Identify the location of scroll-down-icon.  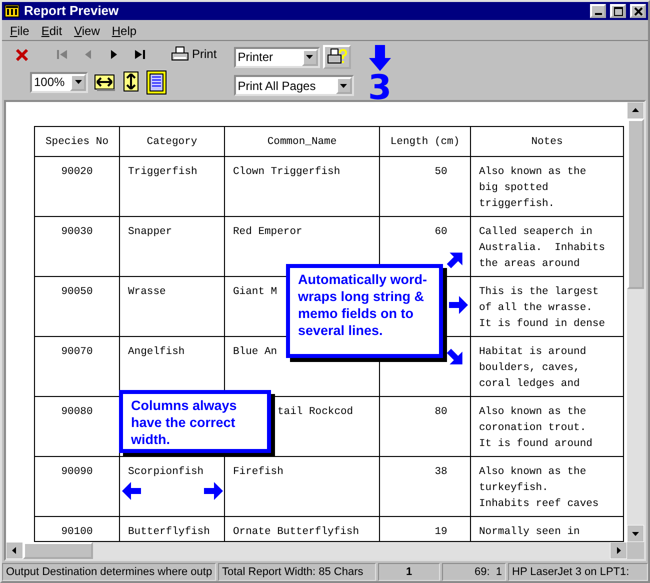
(635, 533).